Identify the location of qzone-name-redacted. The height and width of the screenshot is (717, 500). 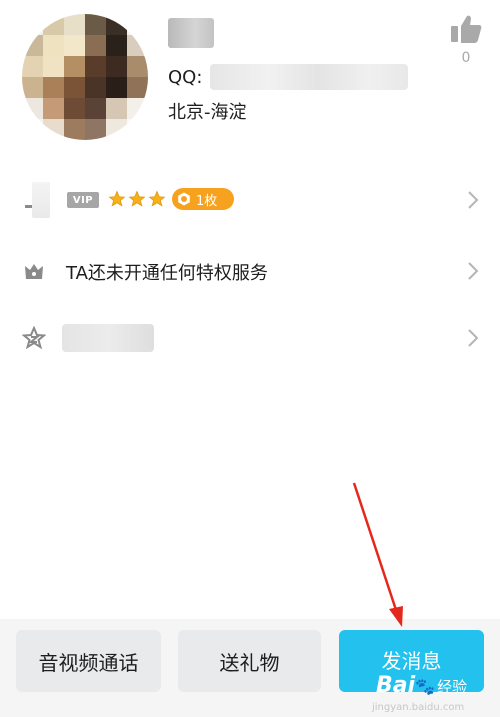
(108, 338).